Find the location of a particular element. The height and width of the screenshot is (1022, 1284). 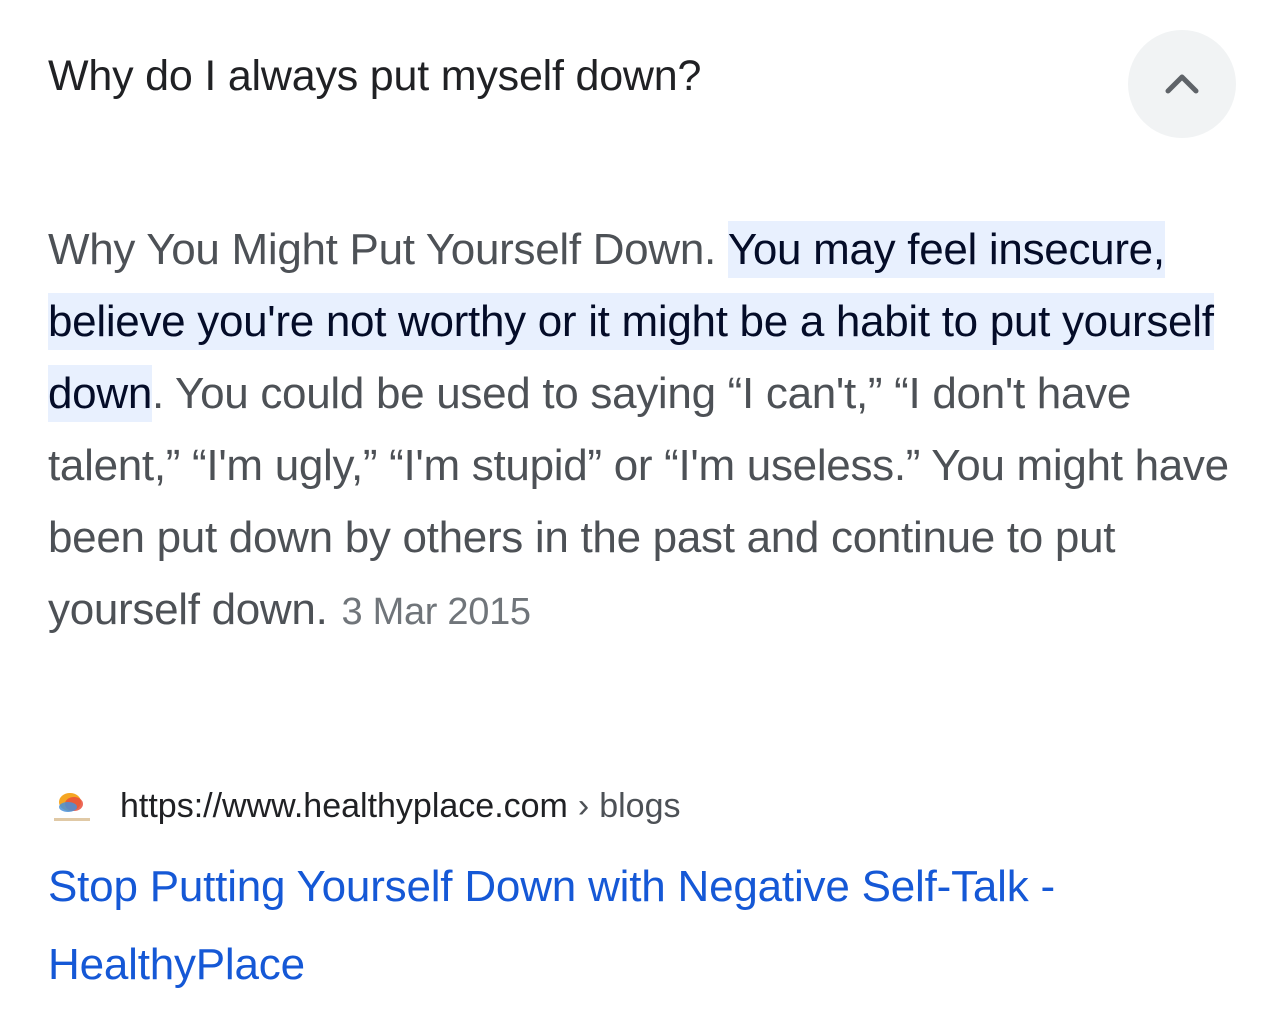

healthyplace-favicon-icon is located at coordinates (72, 806).